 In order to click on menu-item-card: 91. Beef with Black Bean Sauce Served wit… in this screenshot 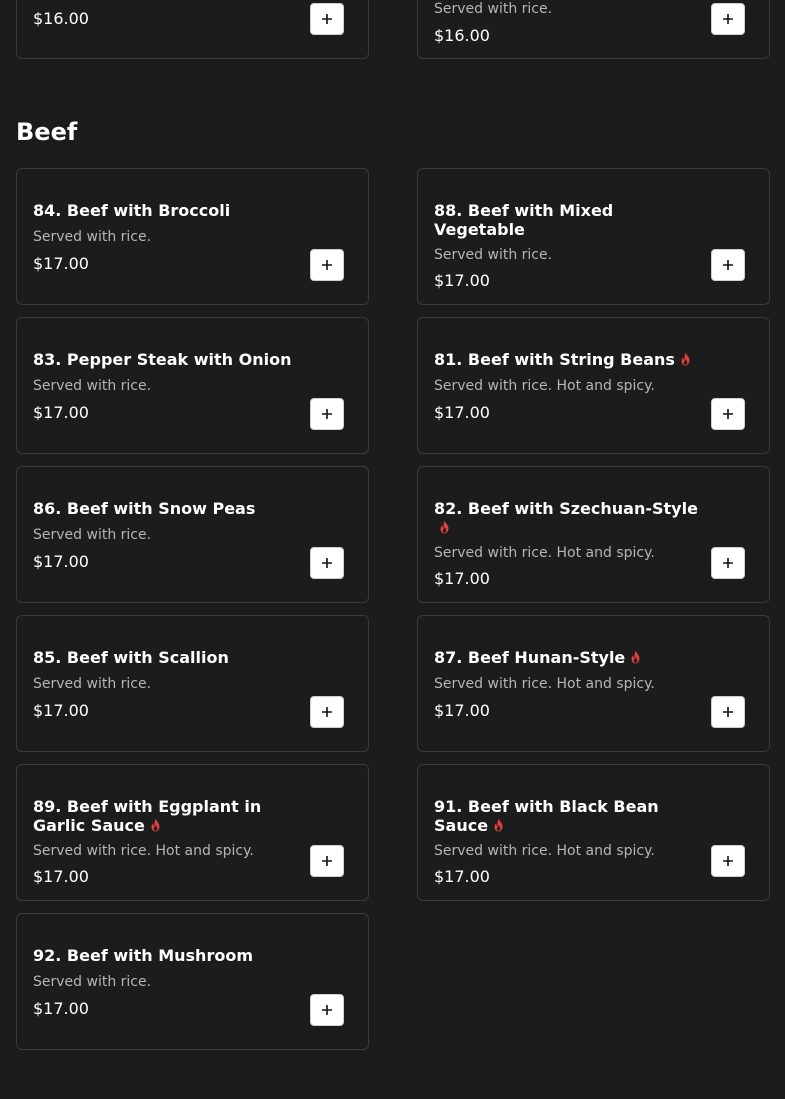, I will do `click(593, 832)`.